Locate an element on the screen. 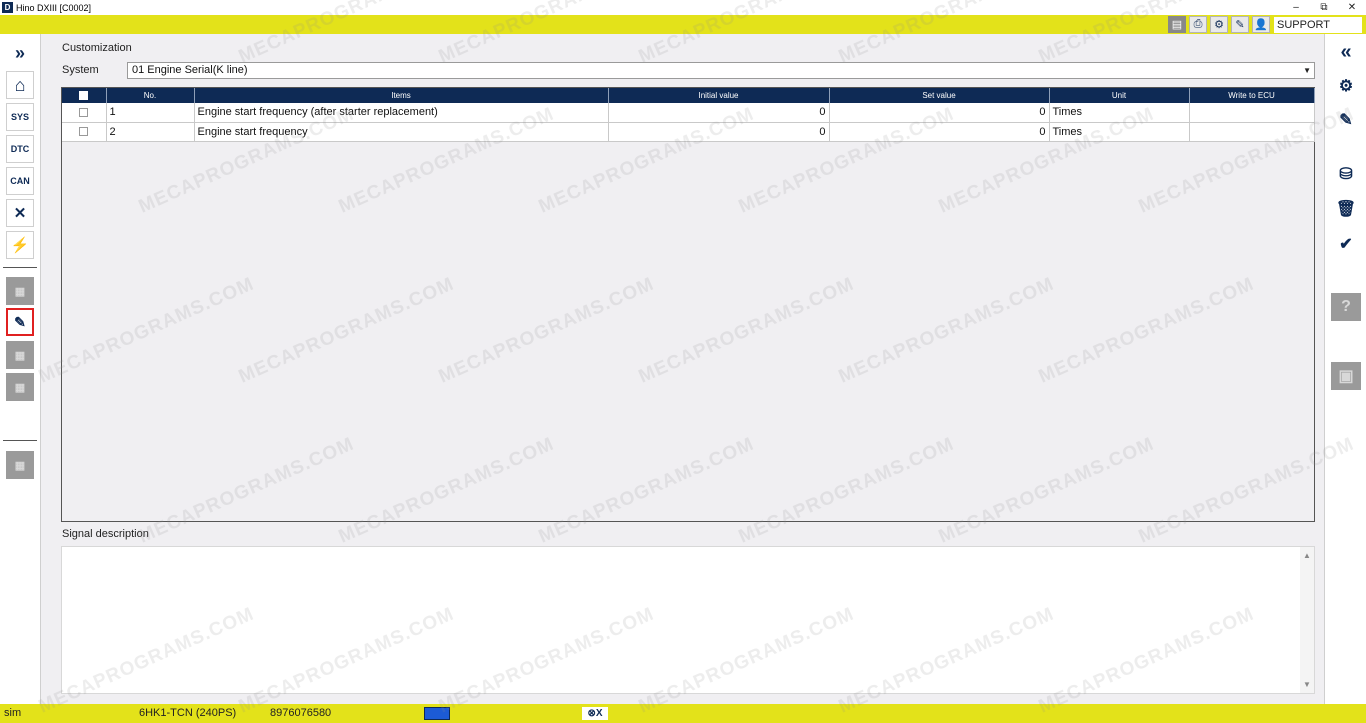 This screenshot has width=1366, height=723. system-select: 01 Engine Serial(K line) ▼ is located at coordinates (721, 70).